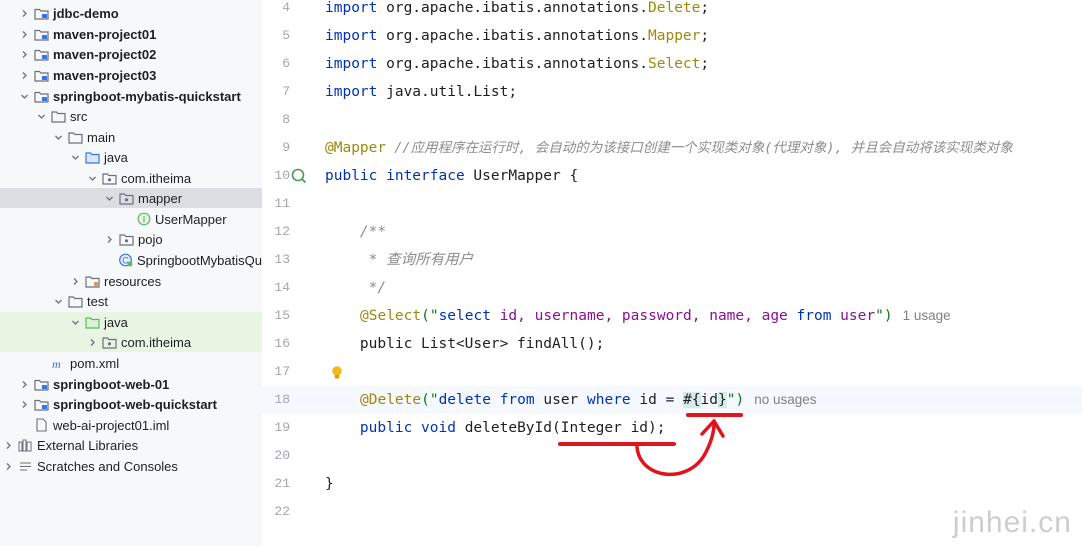 The height and width of the screenshot is (546, 1082). I want to click on tree-item-jdbc-demo: jdbc-demo, so click(131, 13).